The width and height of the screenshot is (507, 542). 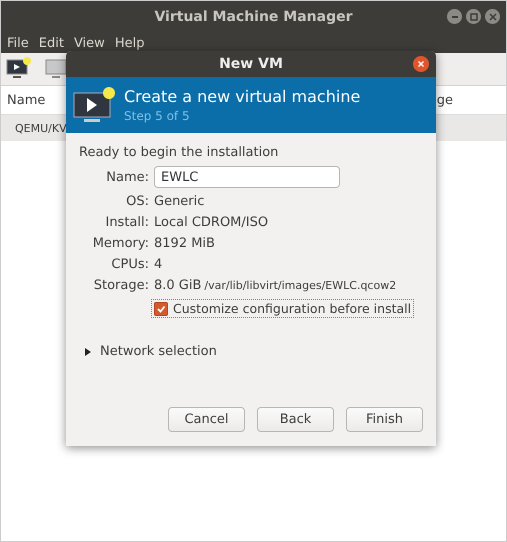 I want to click on window-title: Virtual Machine Manager, so click(x=253, y=17).